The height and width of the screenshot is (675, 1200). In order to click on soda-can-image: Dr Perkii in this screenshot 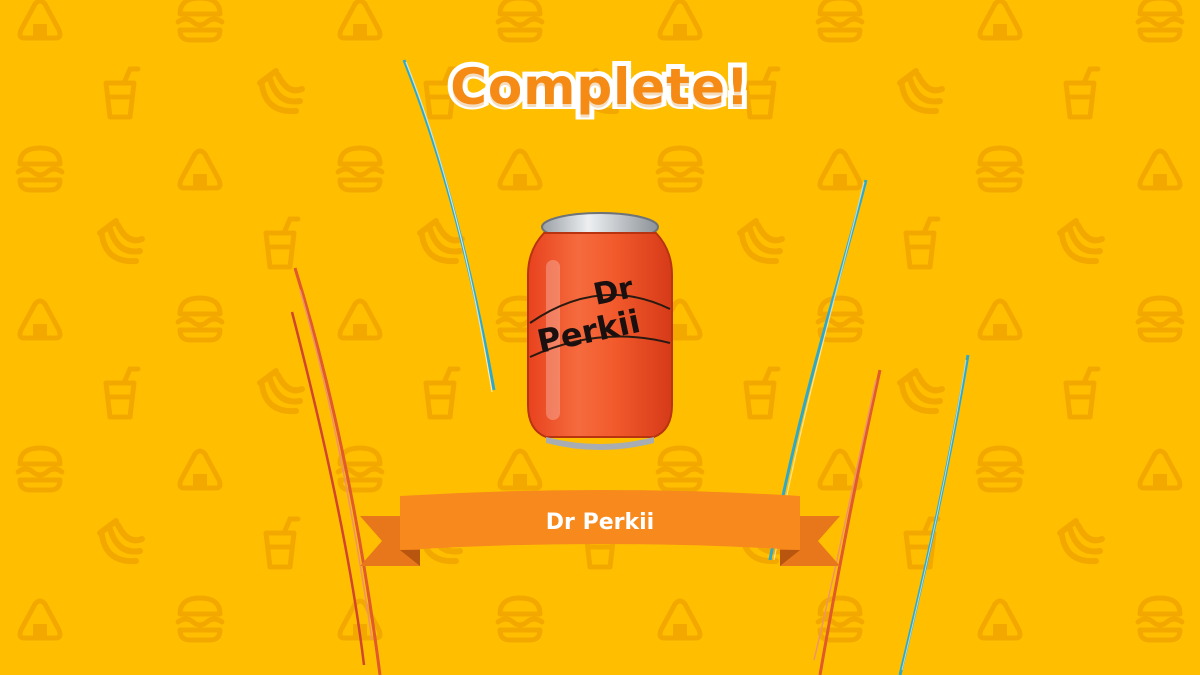, I will do `click(600, 331)`.